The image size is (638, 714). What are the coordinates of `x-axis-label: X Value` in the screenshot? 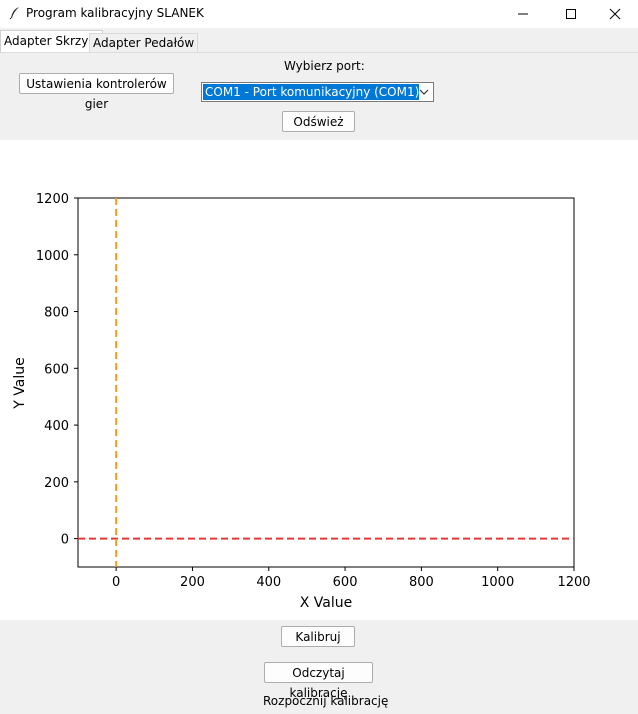 It's located at (326, 603).